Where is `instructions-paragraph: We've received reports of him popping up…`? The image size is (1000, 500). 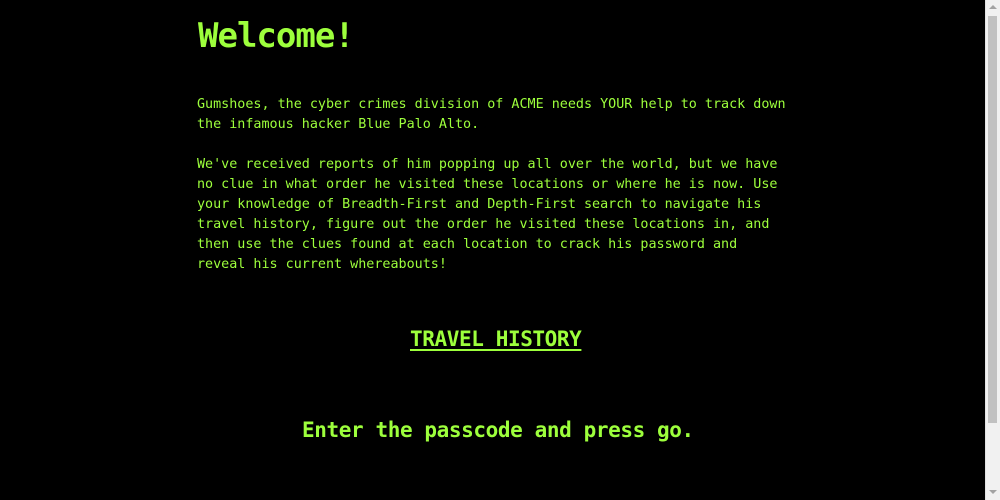
instructions-paragraph: We've received reports of him popping up… is located at coordinates (487, 214).